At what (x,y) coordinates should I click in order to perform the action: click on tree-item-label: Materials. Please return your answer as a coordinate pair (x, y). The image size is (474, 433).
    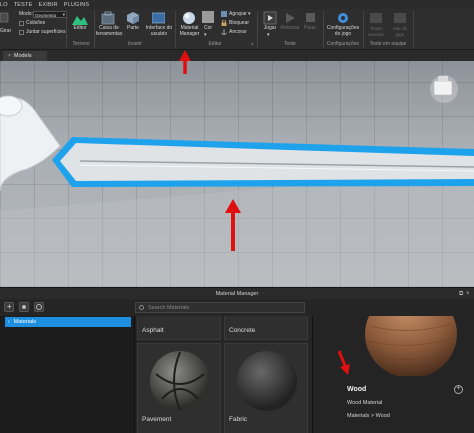
    Looking at the image, I should click on (24, 322).